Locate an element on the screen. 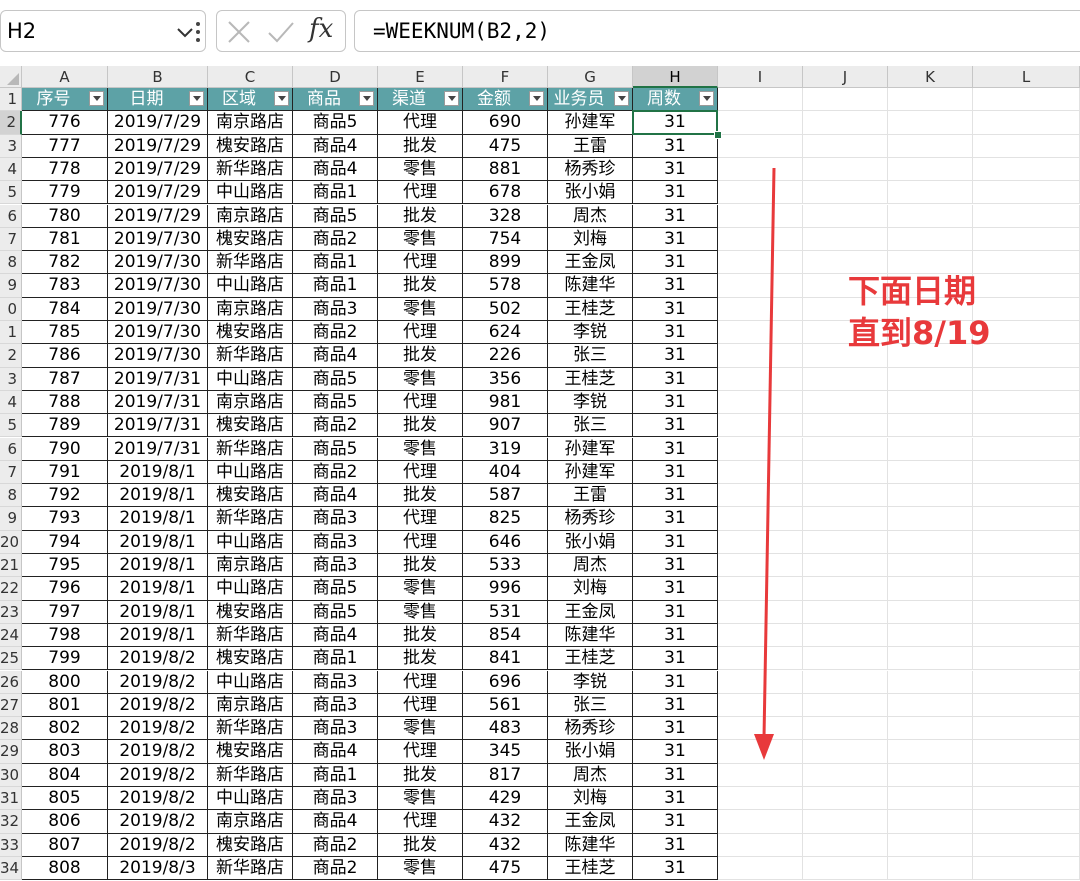  table-cell: 690 is located at coordinates (505, 123).